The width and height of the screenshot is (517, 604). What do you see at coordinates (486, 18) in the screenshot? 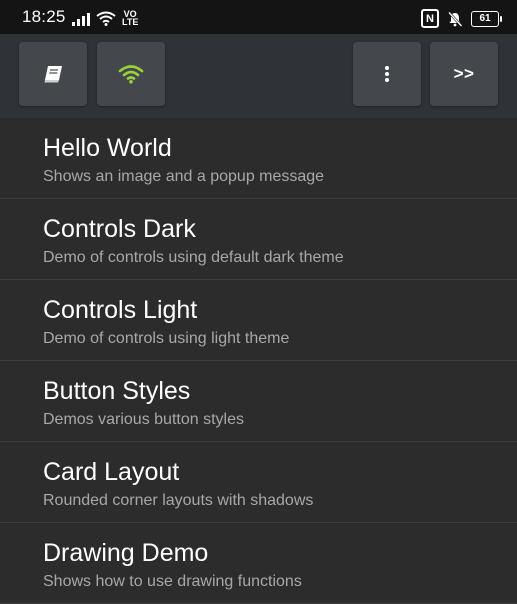
I see `battery-icon: 61` at bounding box center [486, 18].